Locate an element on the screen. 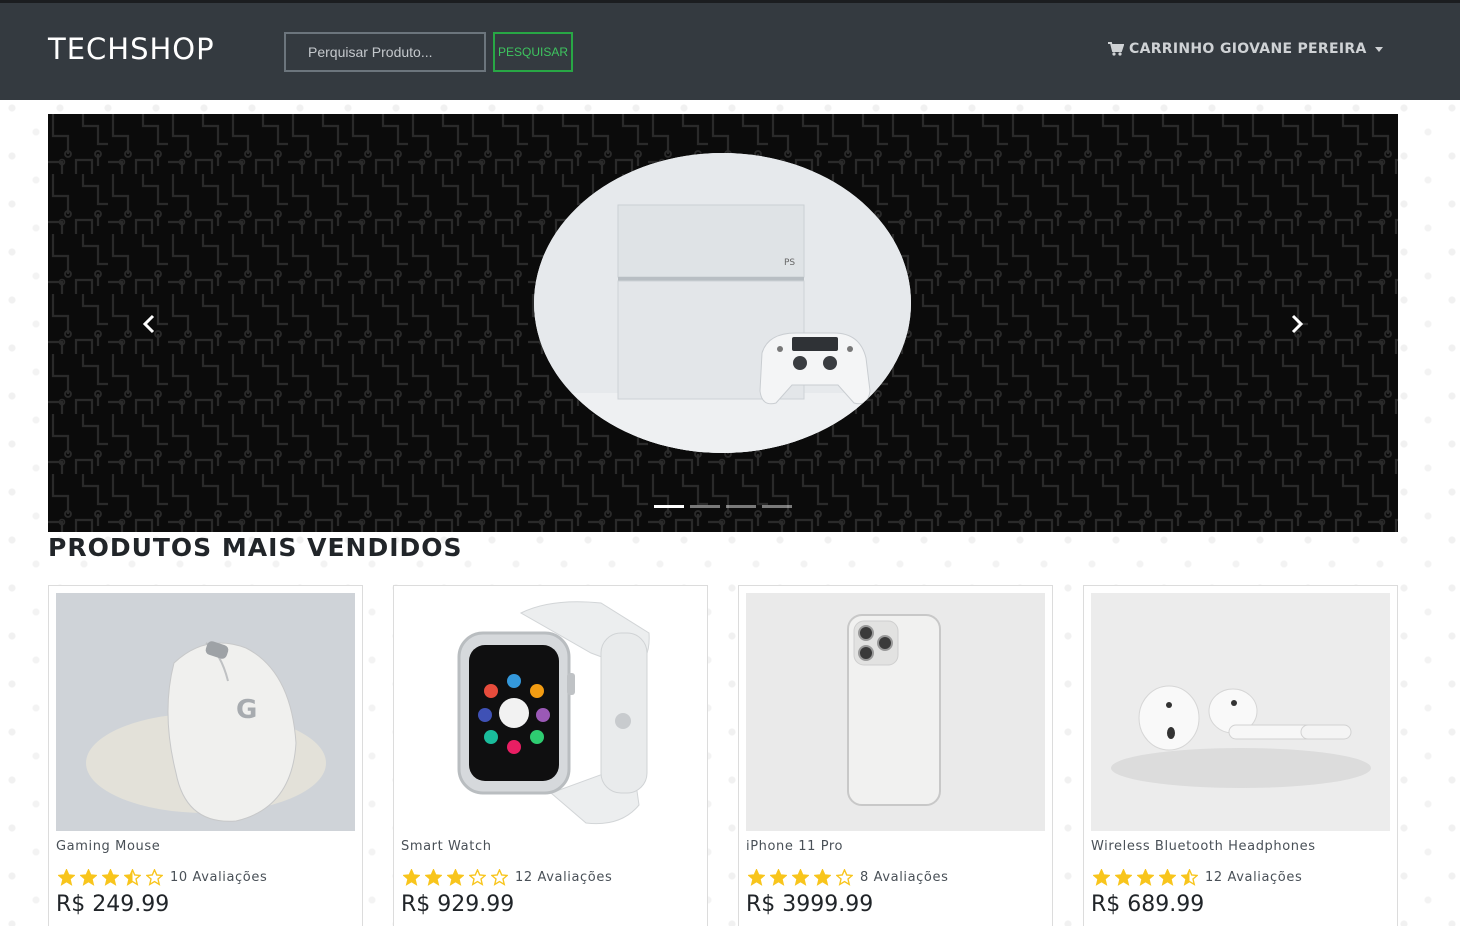 The width and height of the screenshot is (1460, 926). caret-down-icon is located at coordinates (1378, 49).